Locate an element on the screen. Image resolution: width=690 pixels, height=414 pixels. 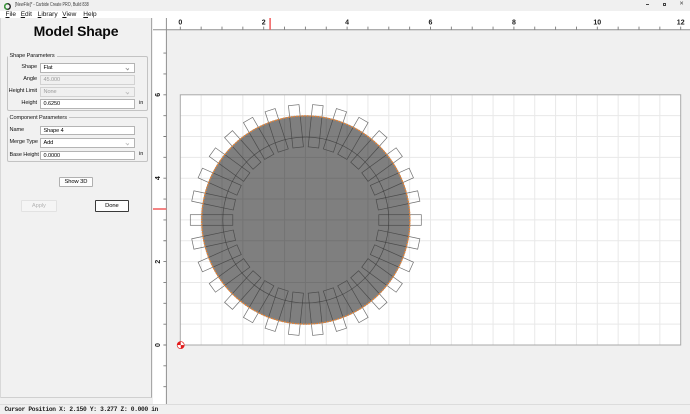
svg-text: 12 is located at coordinates (681, 23).